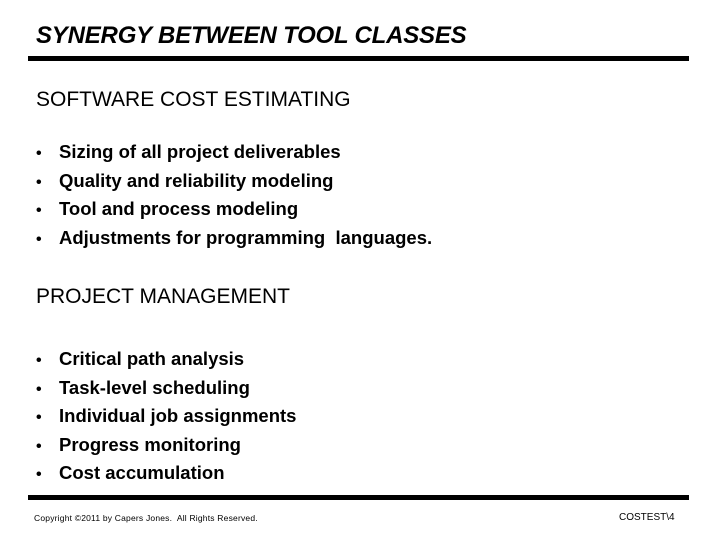 Image resolution: width=720 pixels, height=540 pixels. What do you see at coordinates (163, 296) in the screenshot?
I see `section-heading-project-management: PROJECT MANAGEMENT` at bounding box center [163, 296].